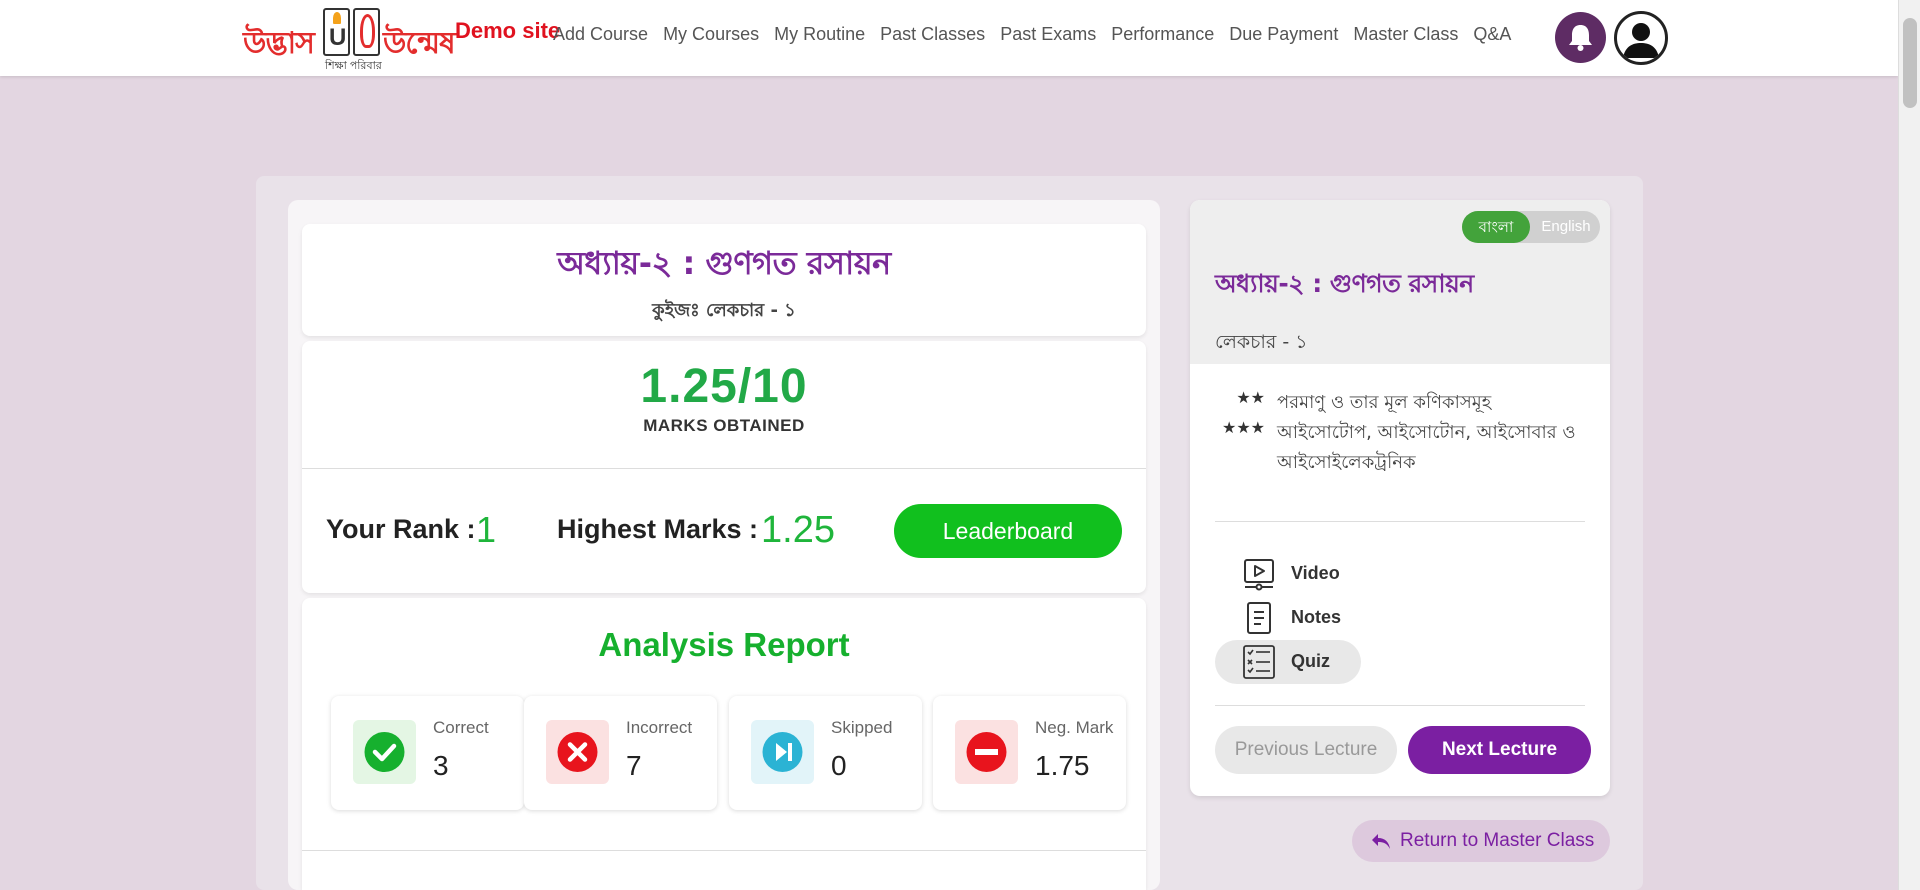 The height and width of the screenshot is (890, 1920). Describe the element at coordinates (1250, 397) in the screenshot. I see `importance-stars: ★★` at that location.